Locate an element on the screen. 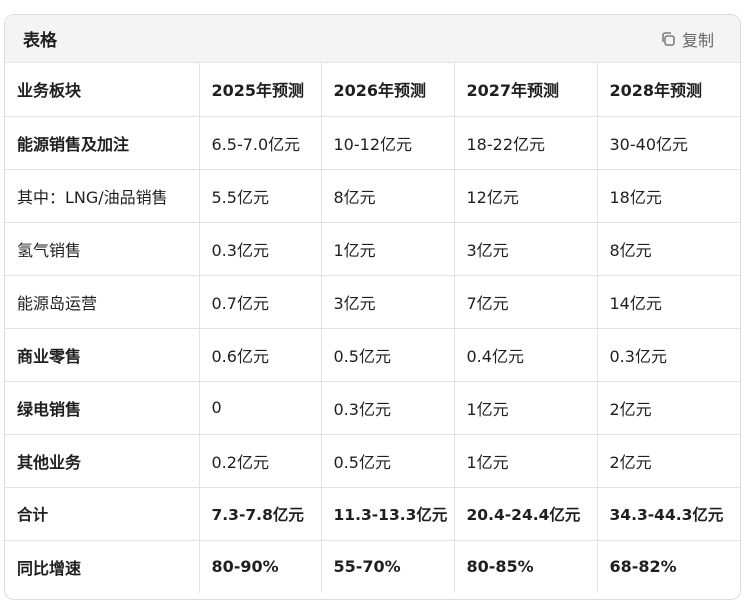 The height and width of the screenshot is (604, 746). table-cell: 能源岛运营 is located at coordinates (102, 302).